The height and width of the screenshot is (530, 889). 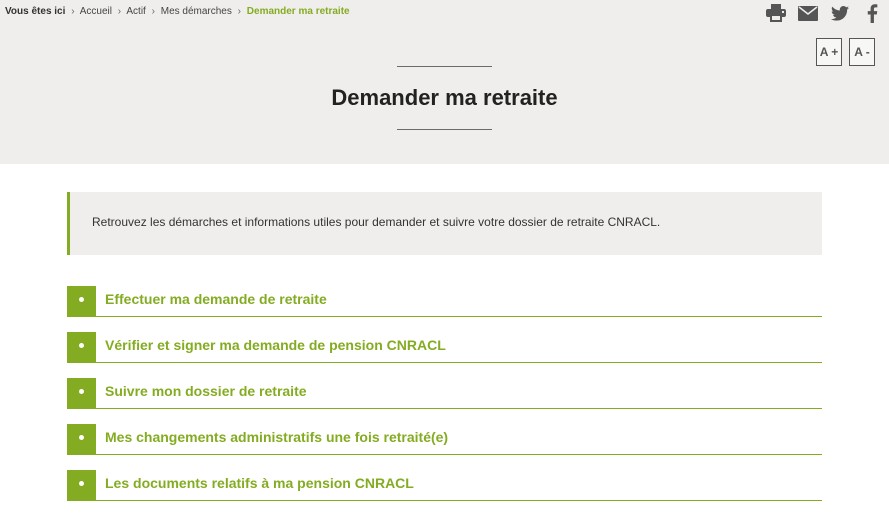 What do you see at coordinates (35, 11) in the screenshot?
I see `breadcrumb-lead: Vous êtes ici` at bounding box center [35, 11].